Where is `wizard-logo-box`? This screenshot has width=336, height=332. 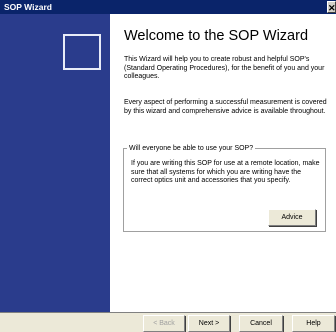 wizard-logo-box is located at coordinates (82, 52).